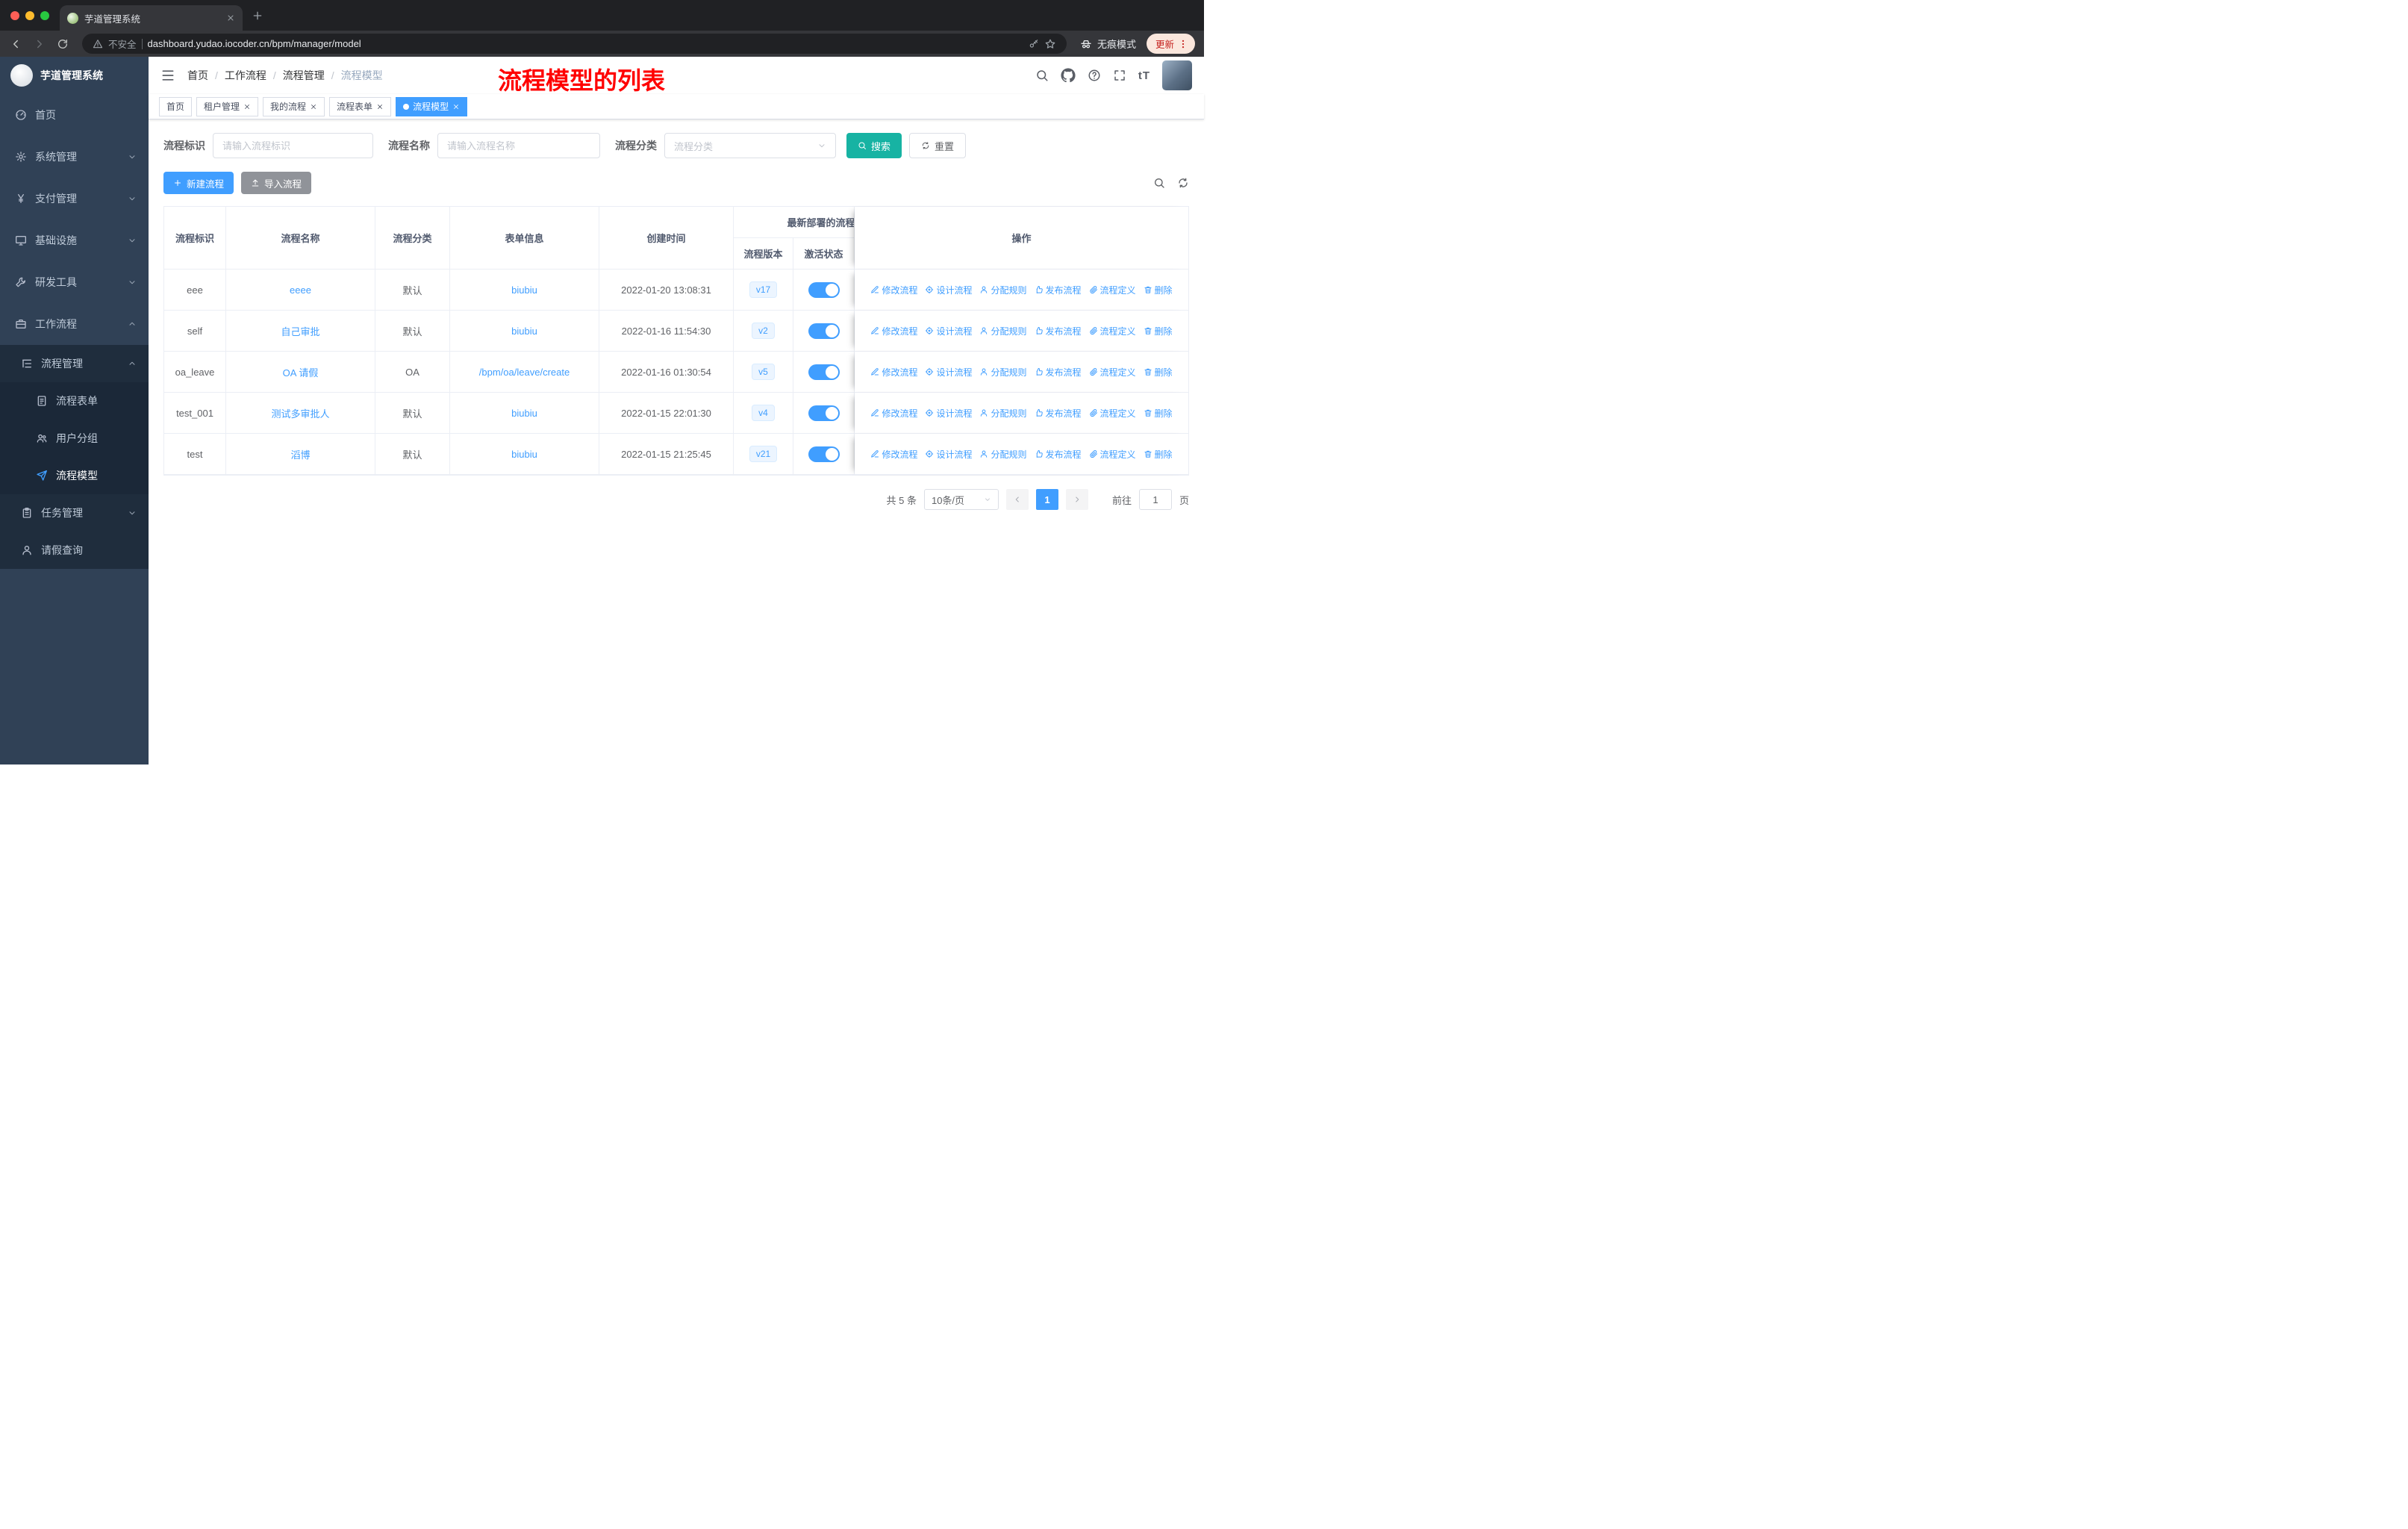  What do you see at coordinates (63, 44) in the screenshot?
I see `reload-button` at bounding box center [63, 44].